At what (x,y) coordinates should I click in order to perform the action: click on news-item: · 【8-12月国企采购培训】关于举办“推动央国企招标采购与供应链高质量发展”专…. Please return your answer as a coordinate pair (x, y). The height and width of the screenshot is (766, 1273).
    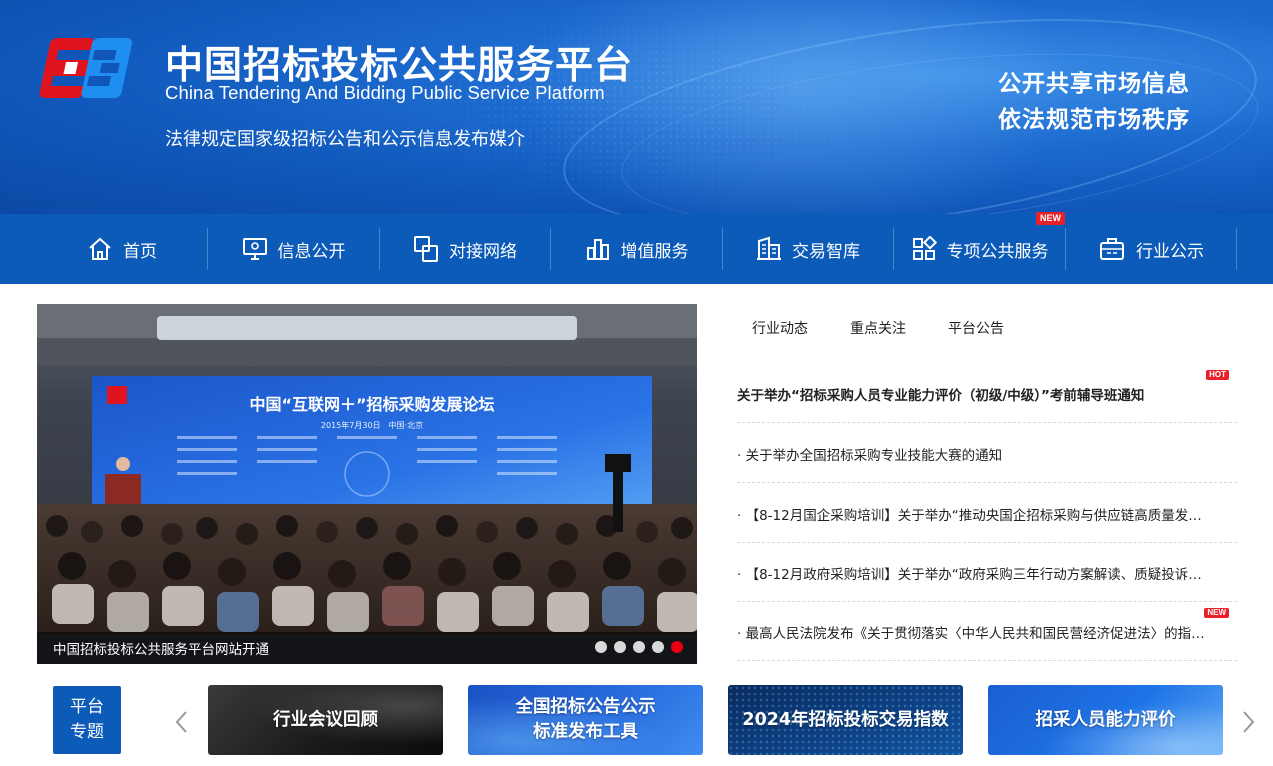
    Looking at the image, I should click on (987, 513).